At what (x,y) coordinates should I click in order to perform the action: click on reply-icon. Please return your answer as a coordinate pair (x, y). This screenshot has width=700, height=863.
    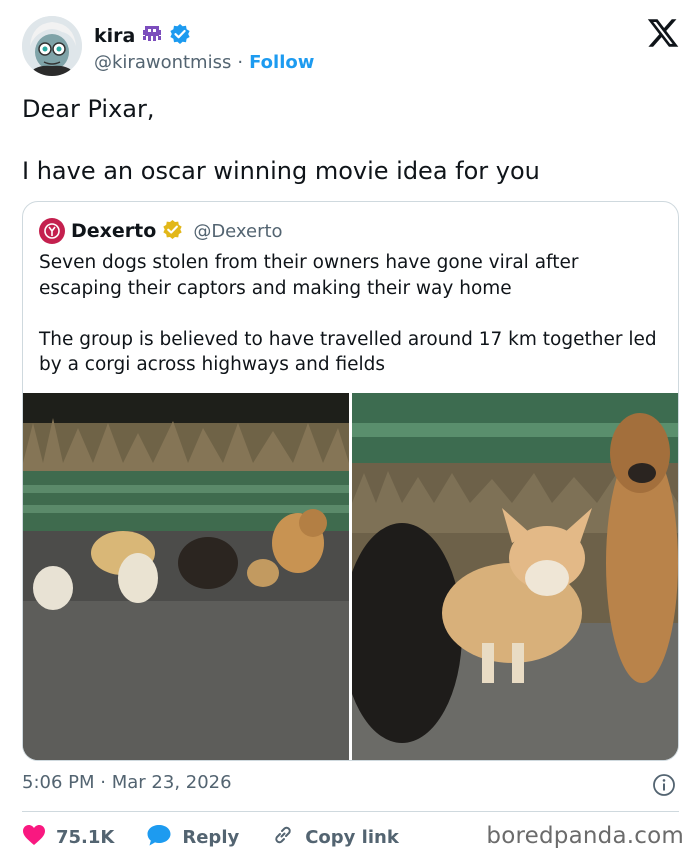
    Looking at the image, I should click on (159, 837).